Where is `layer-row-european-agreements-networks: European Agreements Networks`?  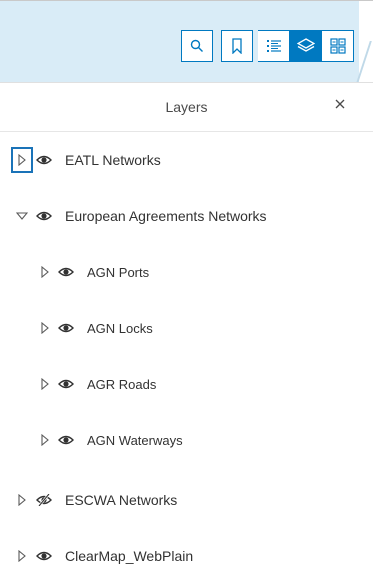
layer-row-european-agreements-networks: European Agreements Networks is located at coordinates (186, 216).